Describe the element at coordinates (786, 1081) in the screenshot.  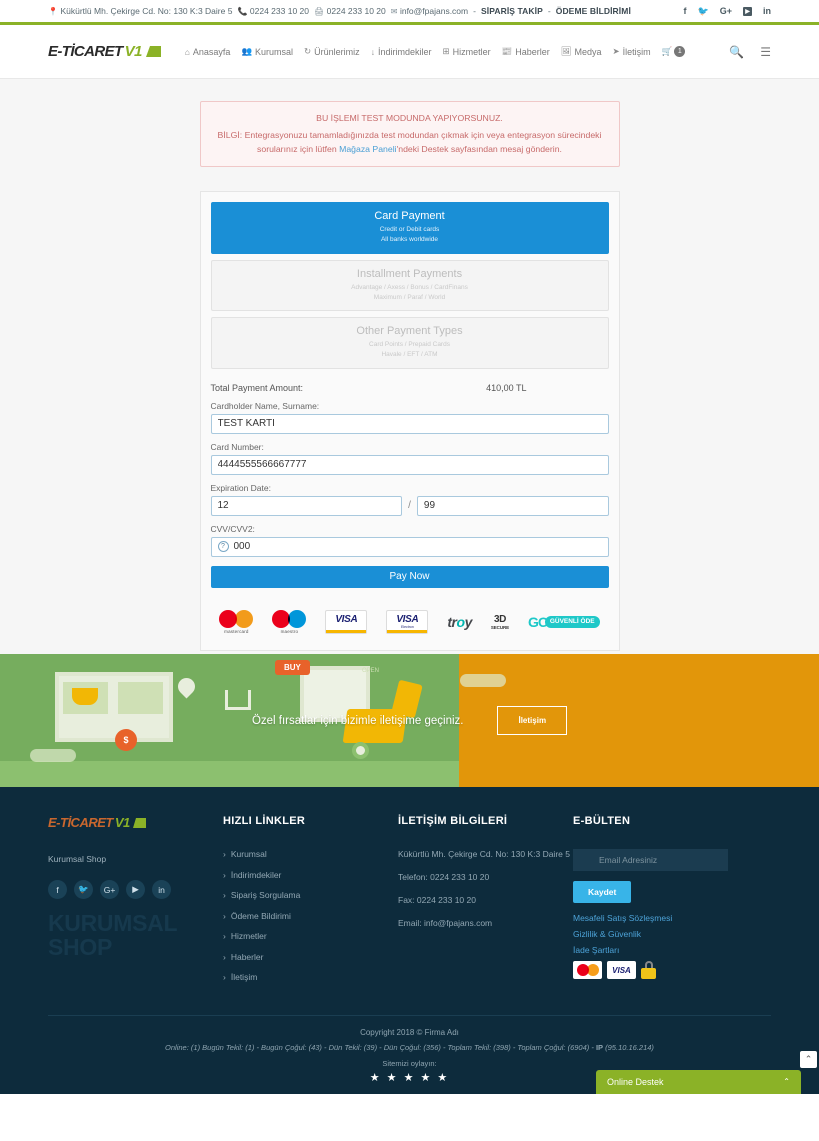
I see `chevron-up-icon: ⌃` at that location.